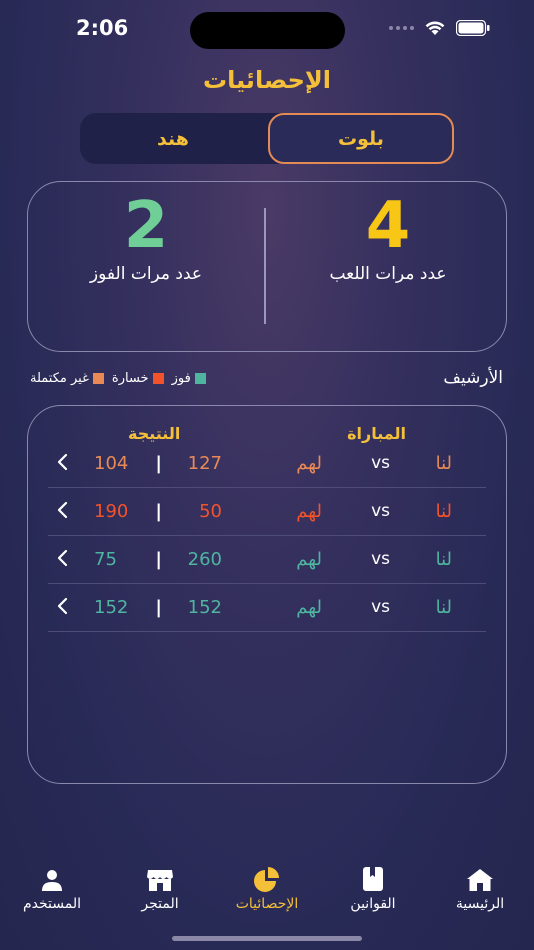 The height and width of the screenshot is (950, 534). Describe the element at coordinates (267, 464) in the screenshot. I see `match-row: لنا vs لهم 127 | 104` at that location.